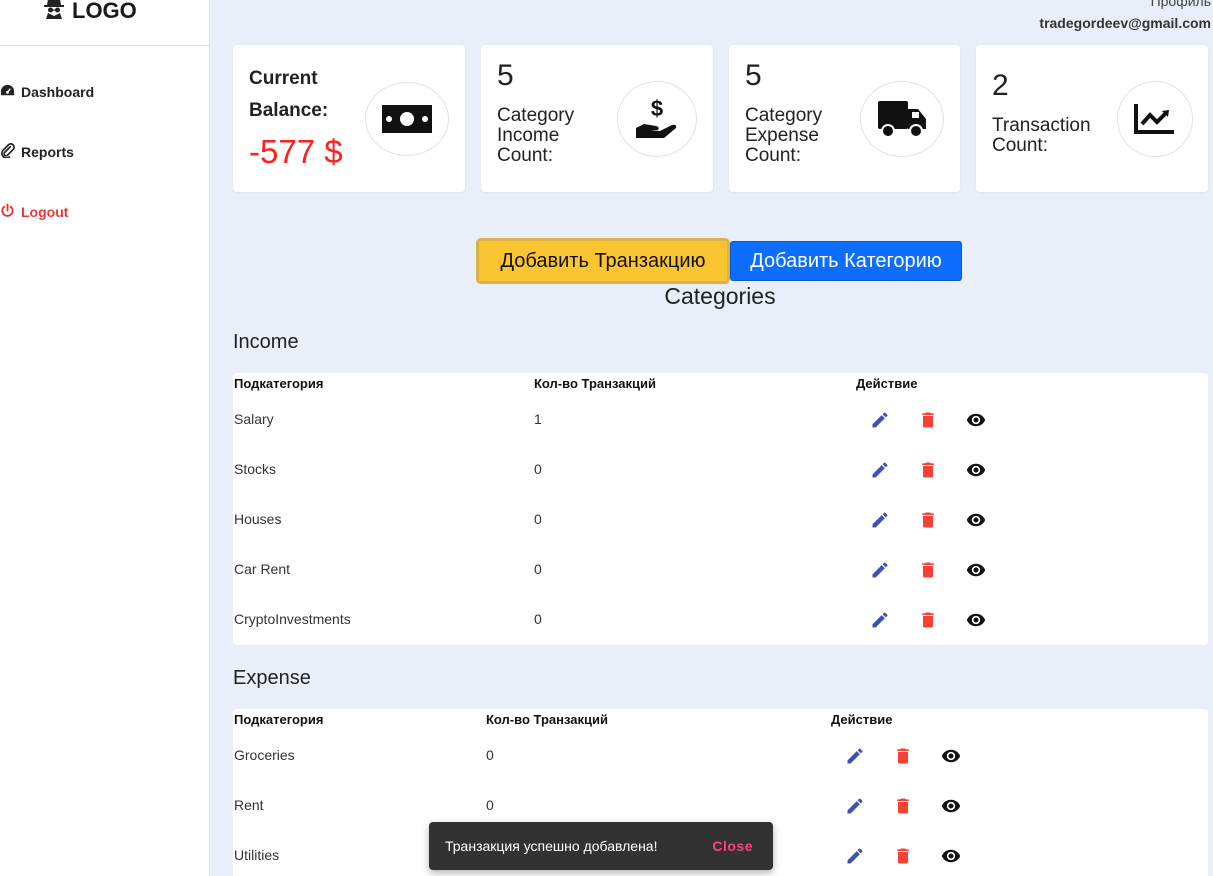  I want to click on table-row: Groceries 0, so click(720, 772).